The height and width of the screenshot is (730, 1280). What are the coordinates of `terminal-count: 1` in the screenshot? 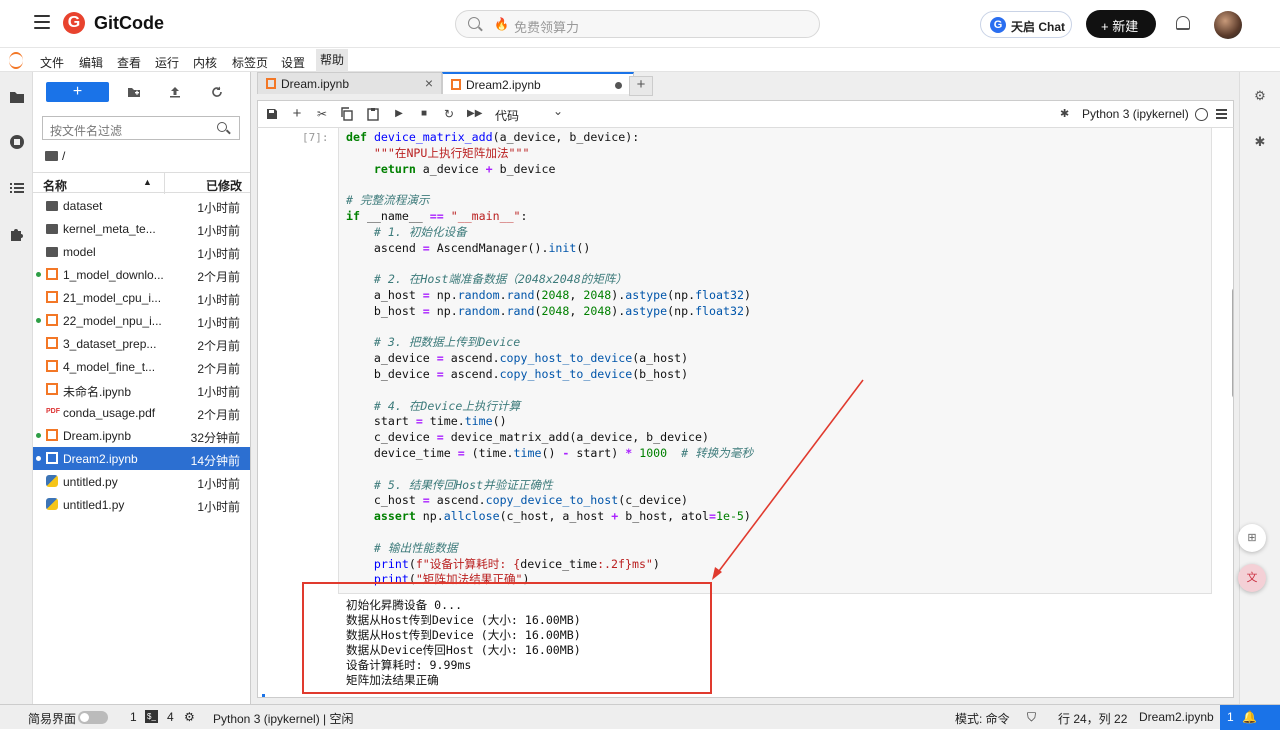 It's located at (133, 717).